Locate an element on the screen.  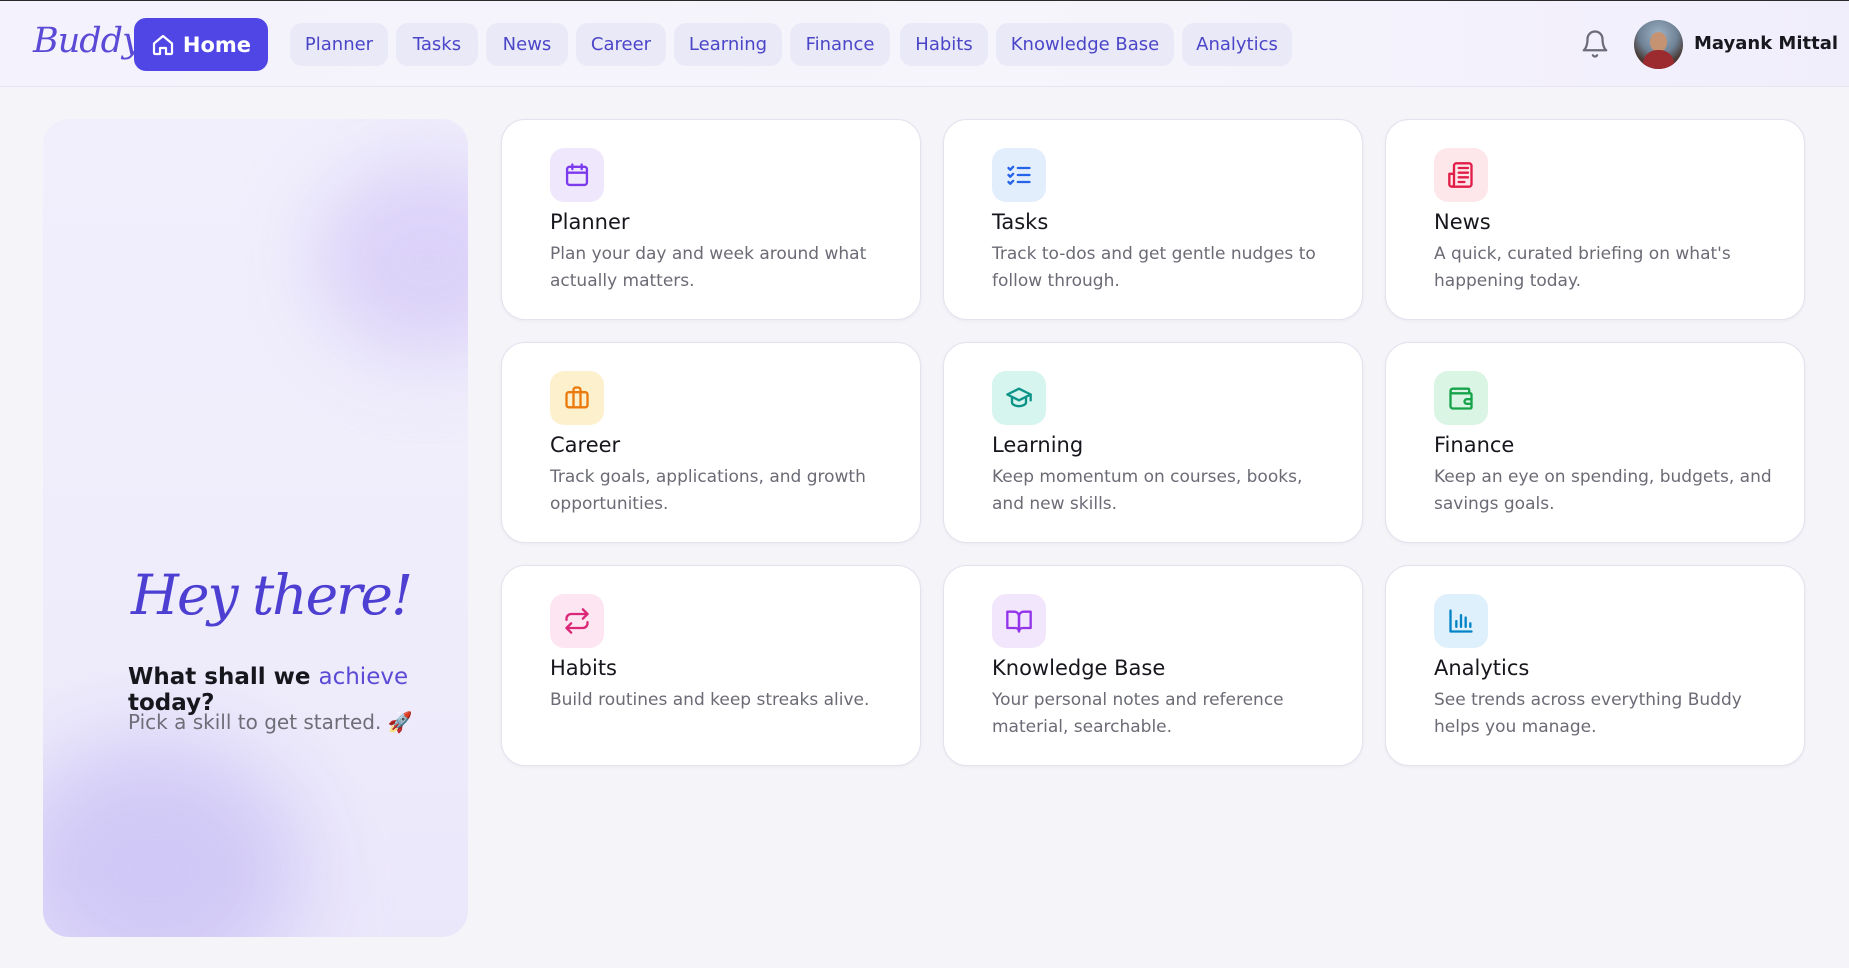
nav-item-planner: Planner is located at coordinates (339, 44).